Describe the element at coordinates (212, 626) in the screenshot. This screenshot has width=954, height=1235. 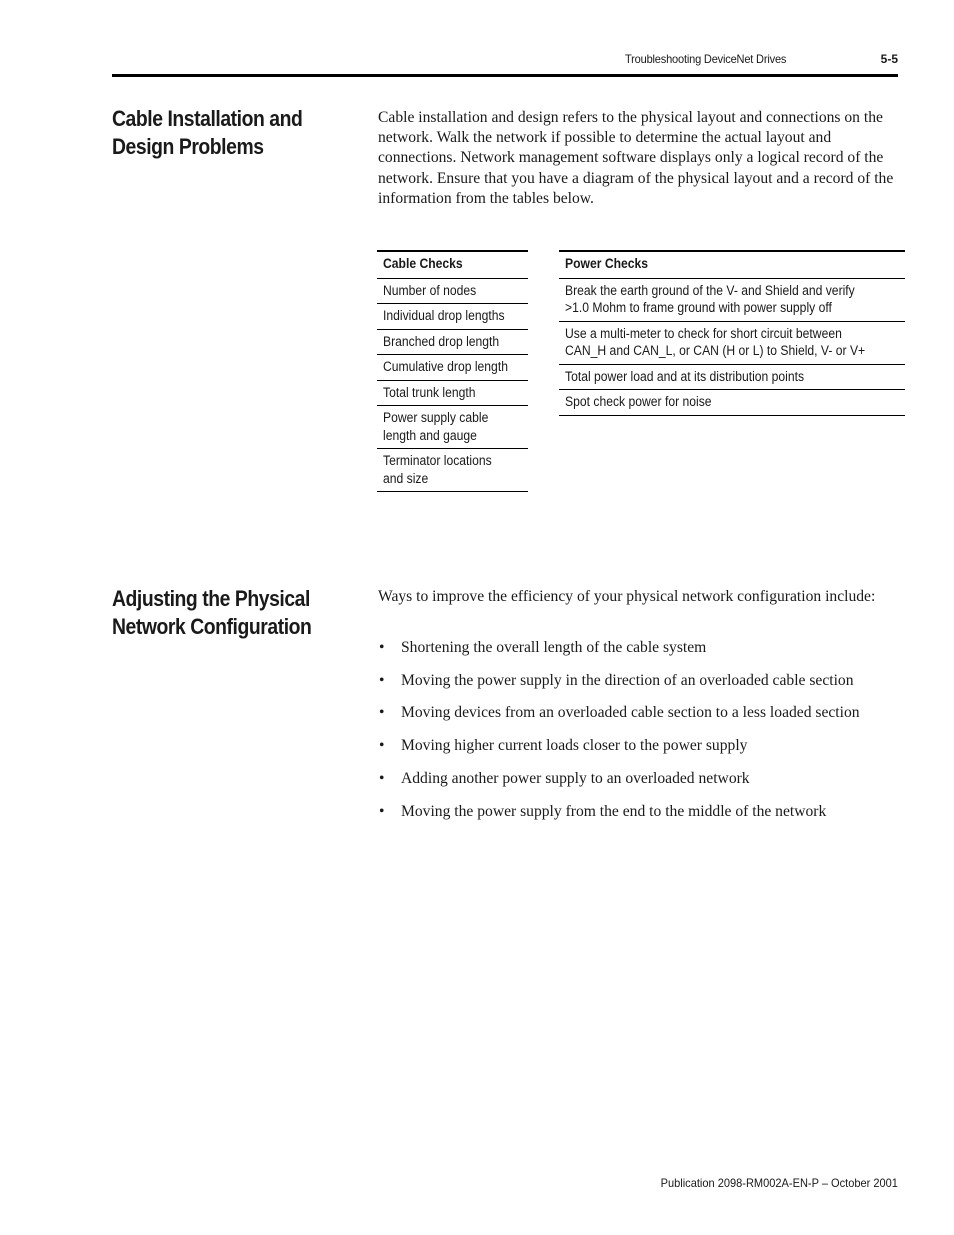
I see `section-title-line: Network Configuration` at that location.